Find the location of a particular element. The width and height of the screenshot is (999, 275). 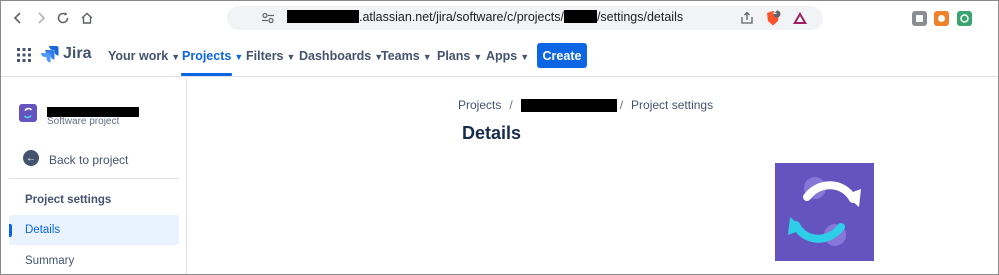

project-type: Software project is located at coordinates (83, 121).